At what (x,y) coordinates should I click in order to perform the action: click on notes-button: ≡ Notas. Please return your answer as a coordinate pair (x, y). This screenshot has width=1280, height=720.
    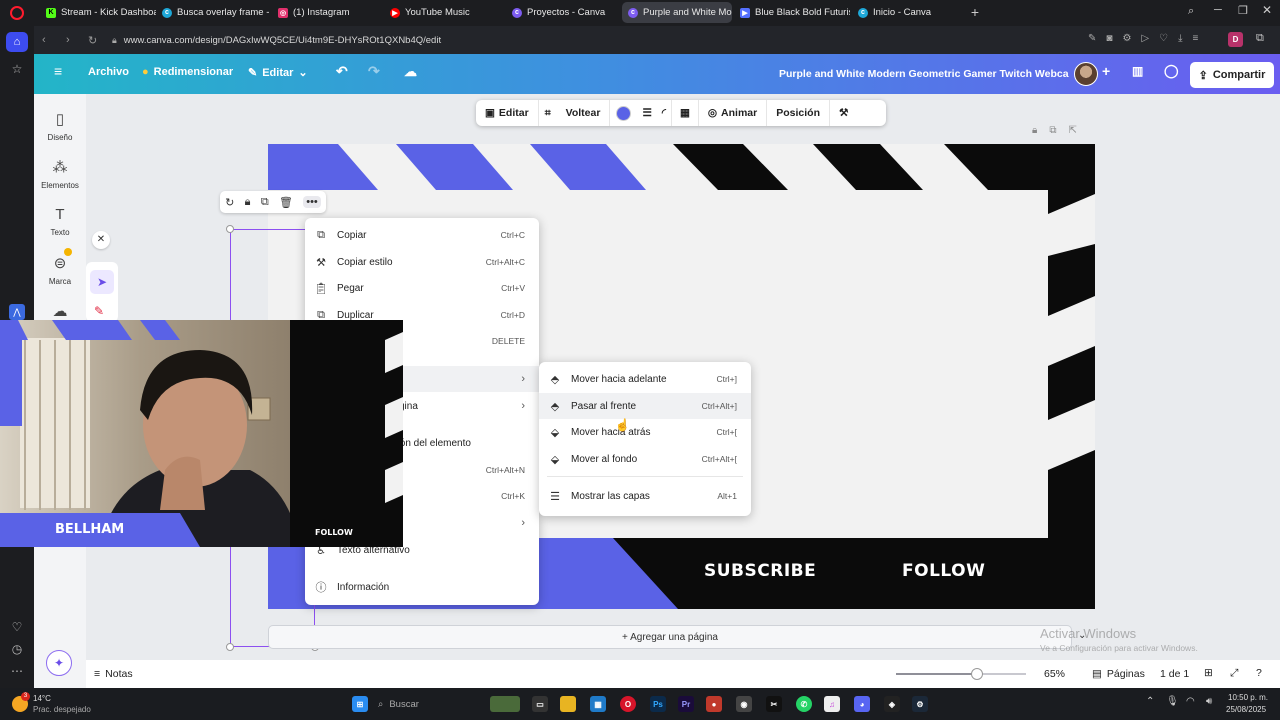
    Looking at the image, I should click on (113, 674).